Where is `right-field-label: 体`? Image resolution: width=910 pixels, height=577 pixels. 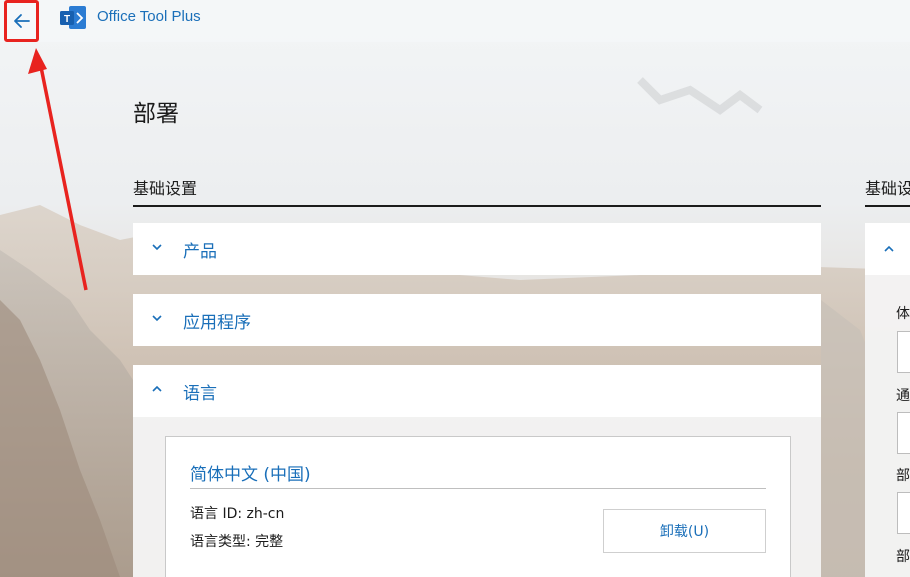 right-field-label: 体 is located at coordinates (903, 314).